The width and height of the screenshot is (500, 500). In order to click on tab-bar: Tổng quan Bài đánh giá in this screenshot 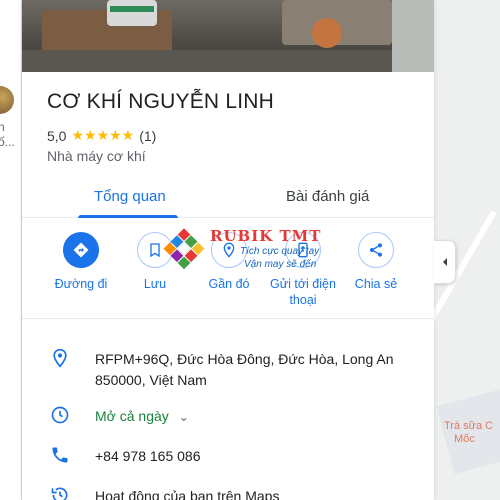, I will do `click(228, 199)`.